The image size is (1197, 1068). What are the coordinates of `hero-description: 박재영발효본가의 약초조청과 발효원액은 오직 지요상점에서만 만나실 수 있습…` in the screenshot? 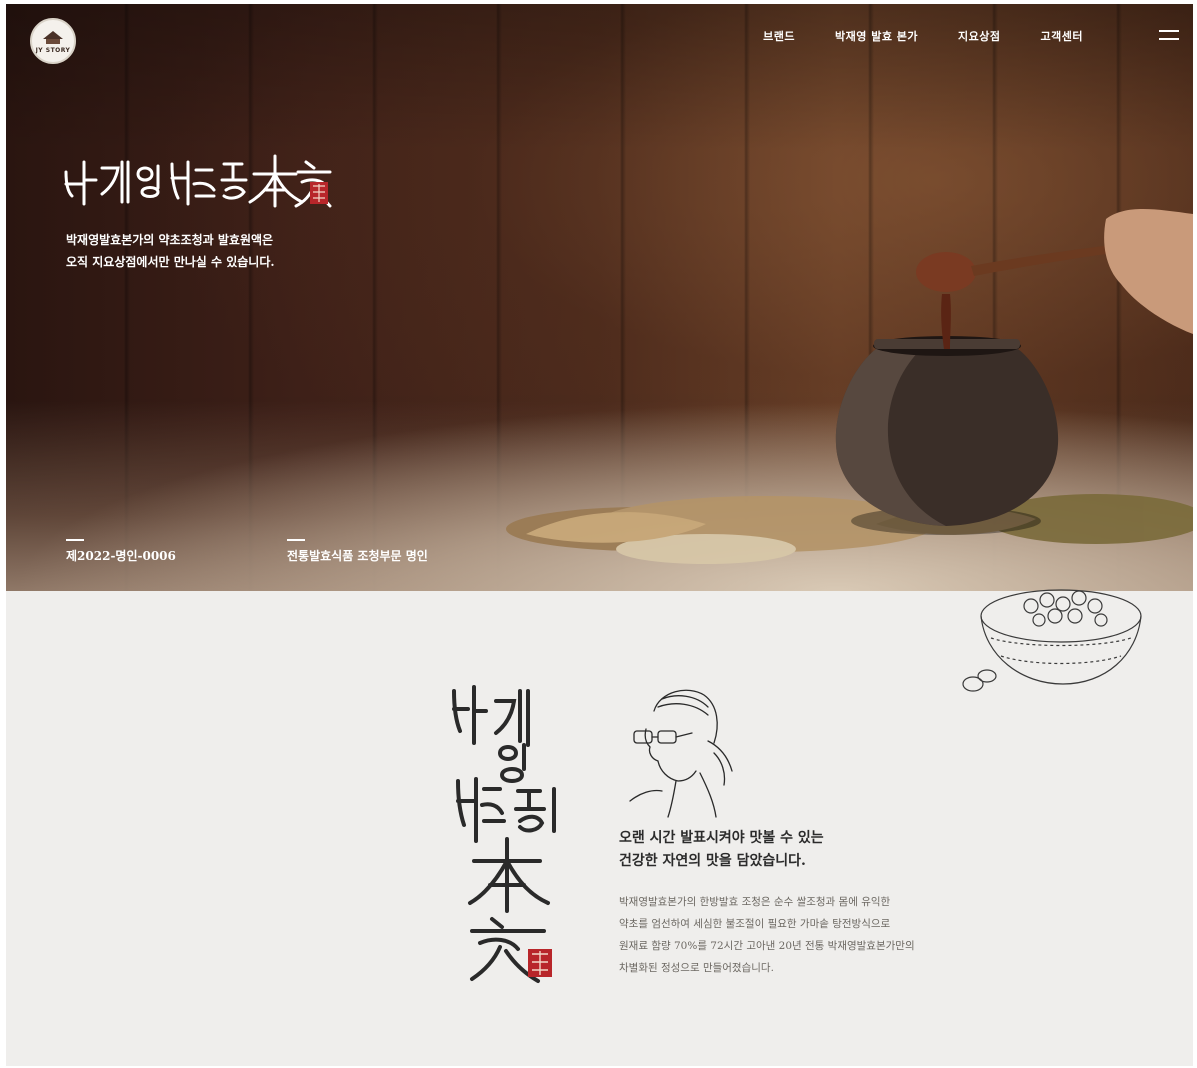 It's located at (170, 251).